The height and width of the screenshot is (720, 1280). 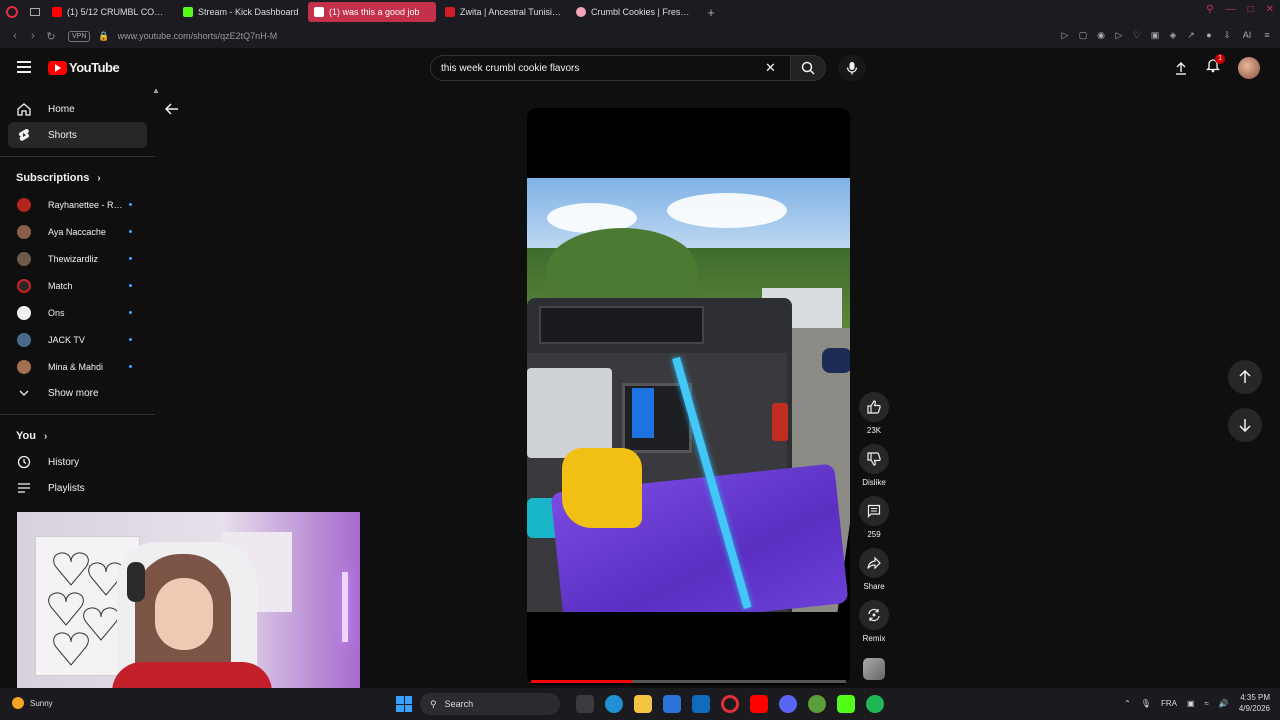 I want to click on play-icon: ▷, so click(x=1119, y=35).